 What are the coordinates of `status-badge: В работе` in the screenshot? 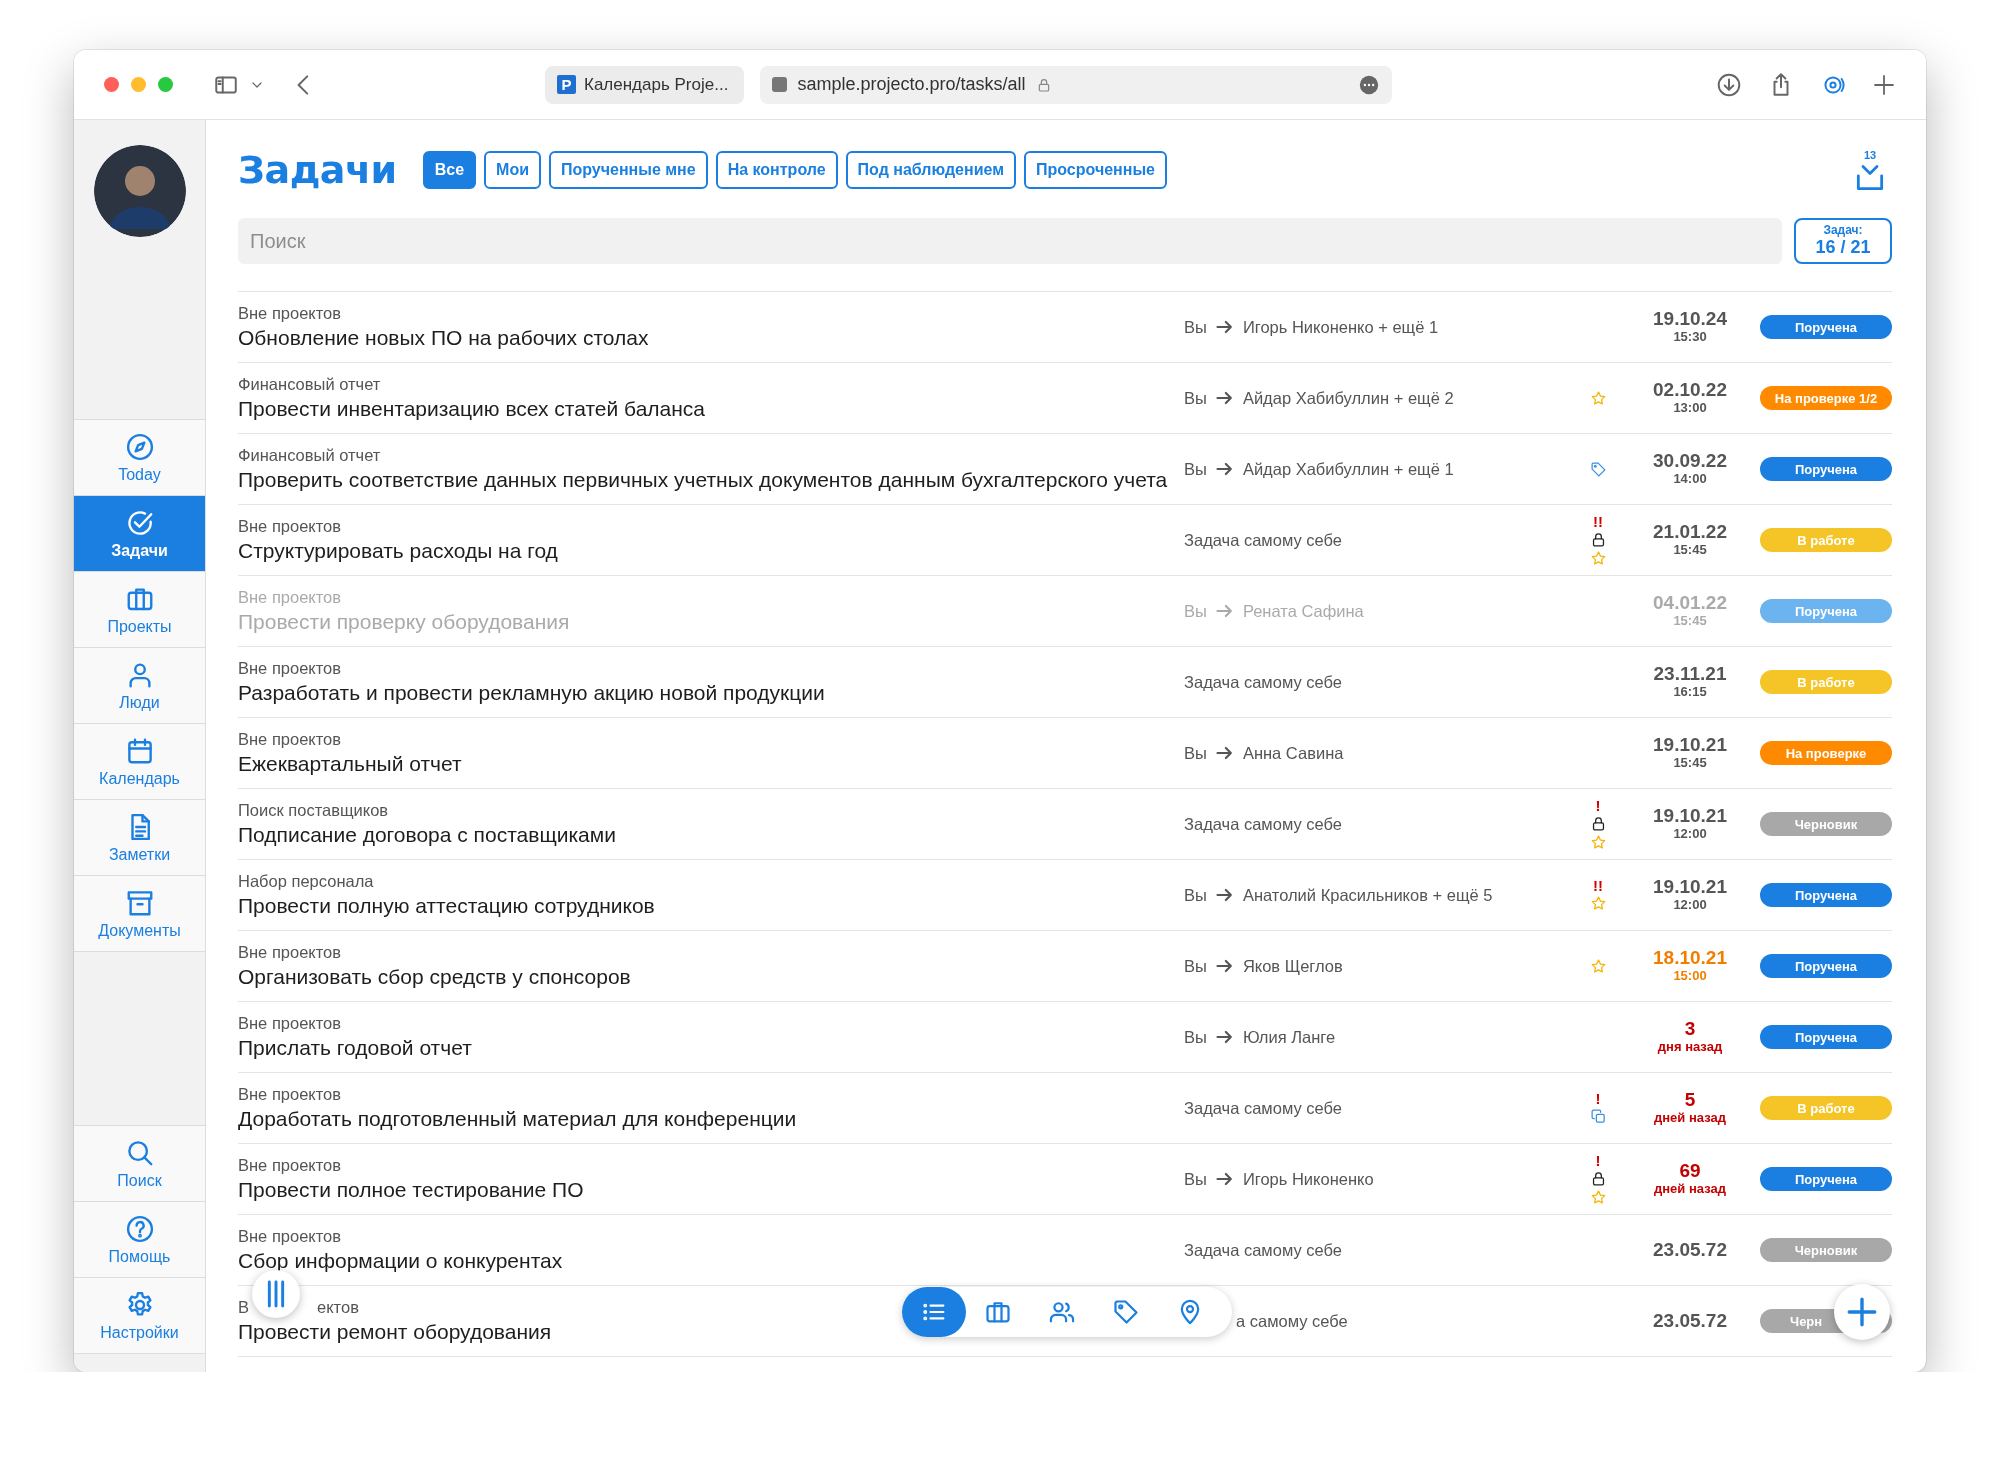 It's located at (1826, 682).